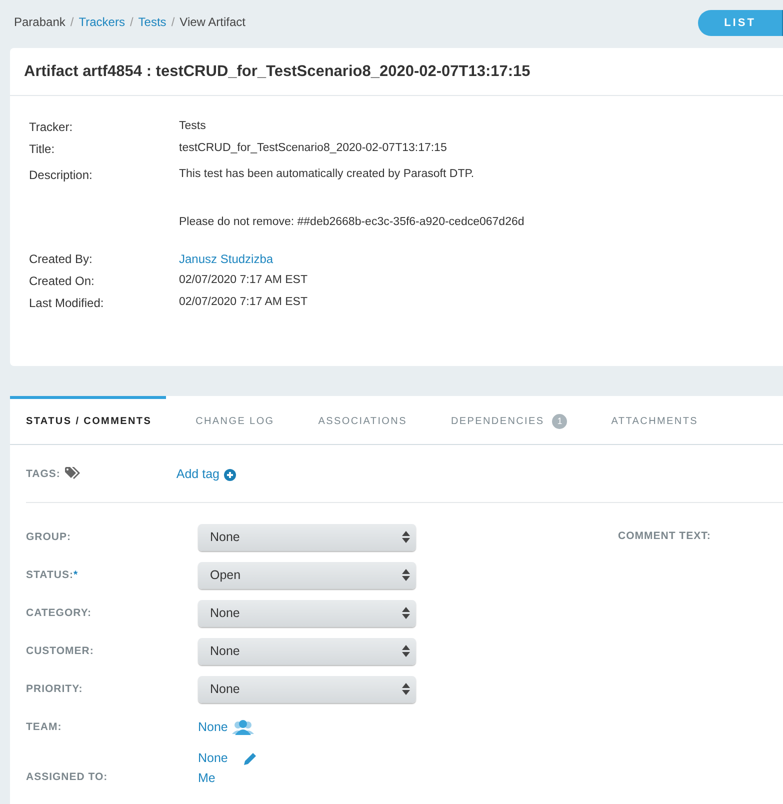 The height and width of the screenshot is (804, 783). Describe the element at coordinates (213, 22) in the screenshot. I see `breadcrumb-item: View Artifact` at that location.